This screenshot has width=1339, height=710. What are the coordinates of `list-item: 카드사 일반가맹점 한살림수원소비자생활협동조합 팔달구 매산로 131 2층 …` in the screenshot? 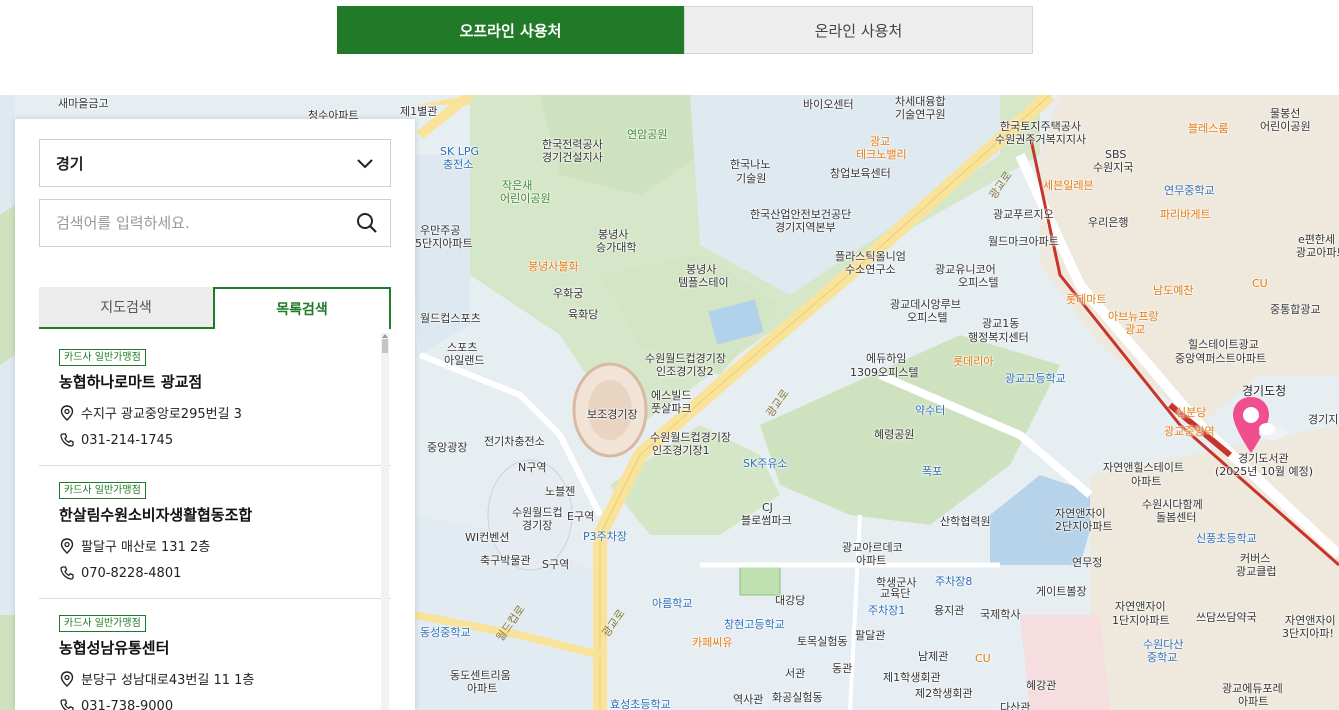 It's located at (215, 532).